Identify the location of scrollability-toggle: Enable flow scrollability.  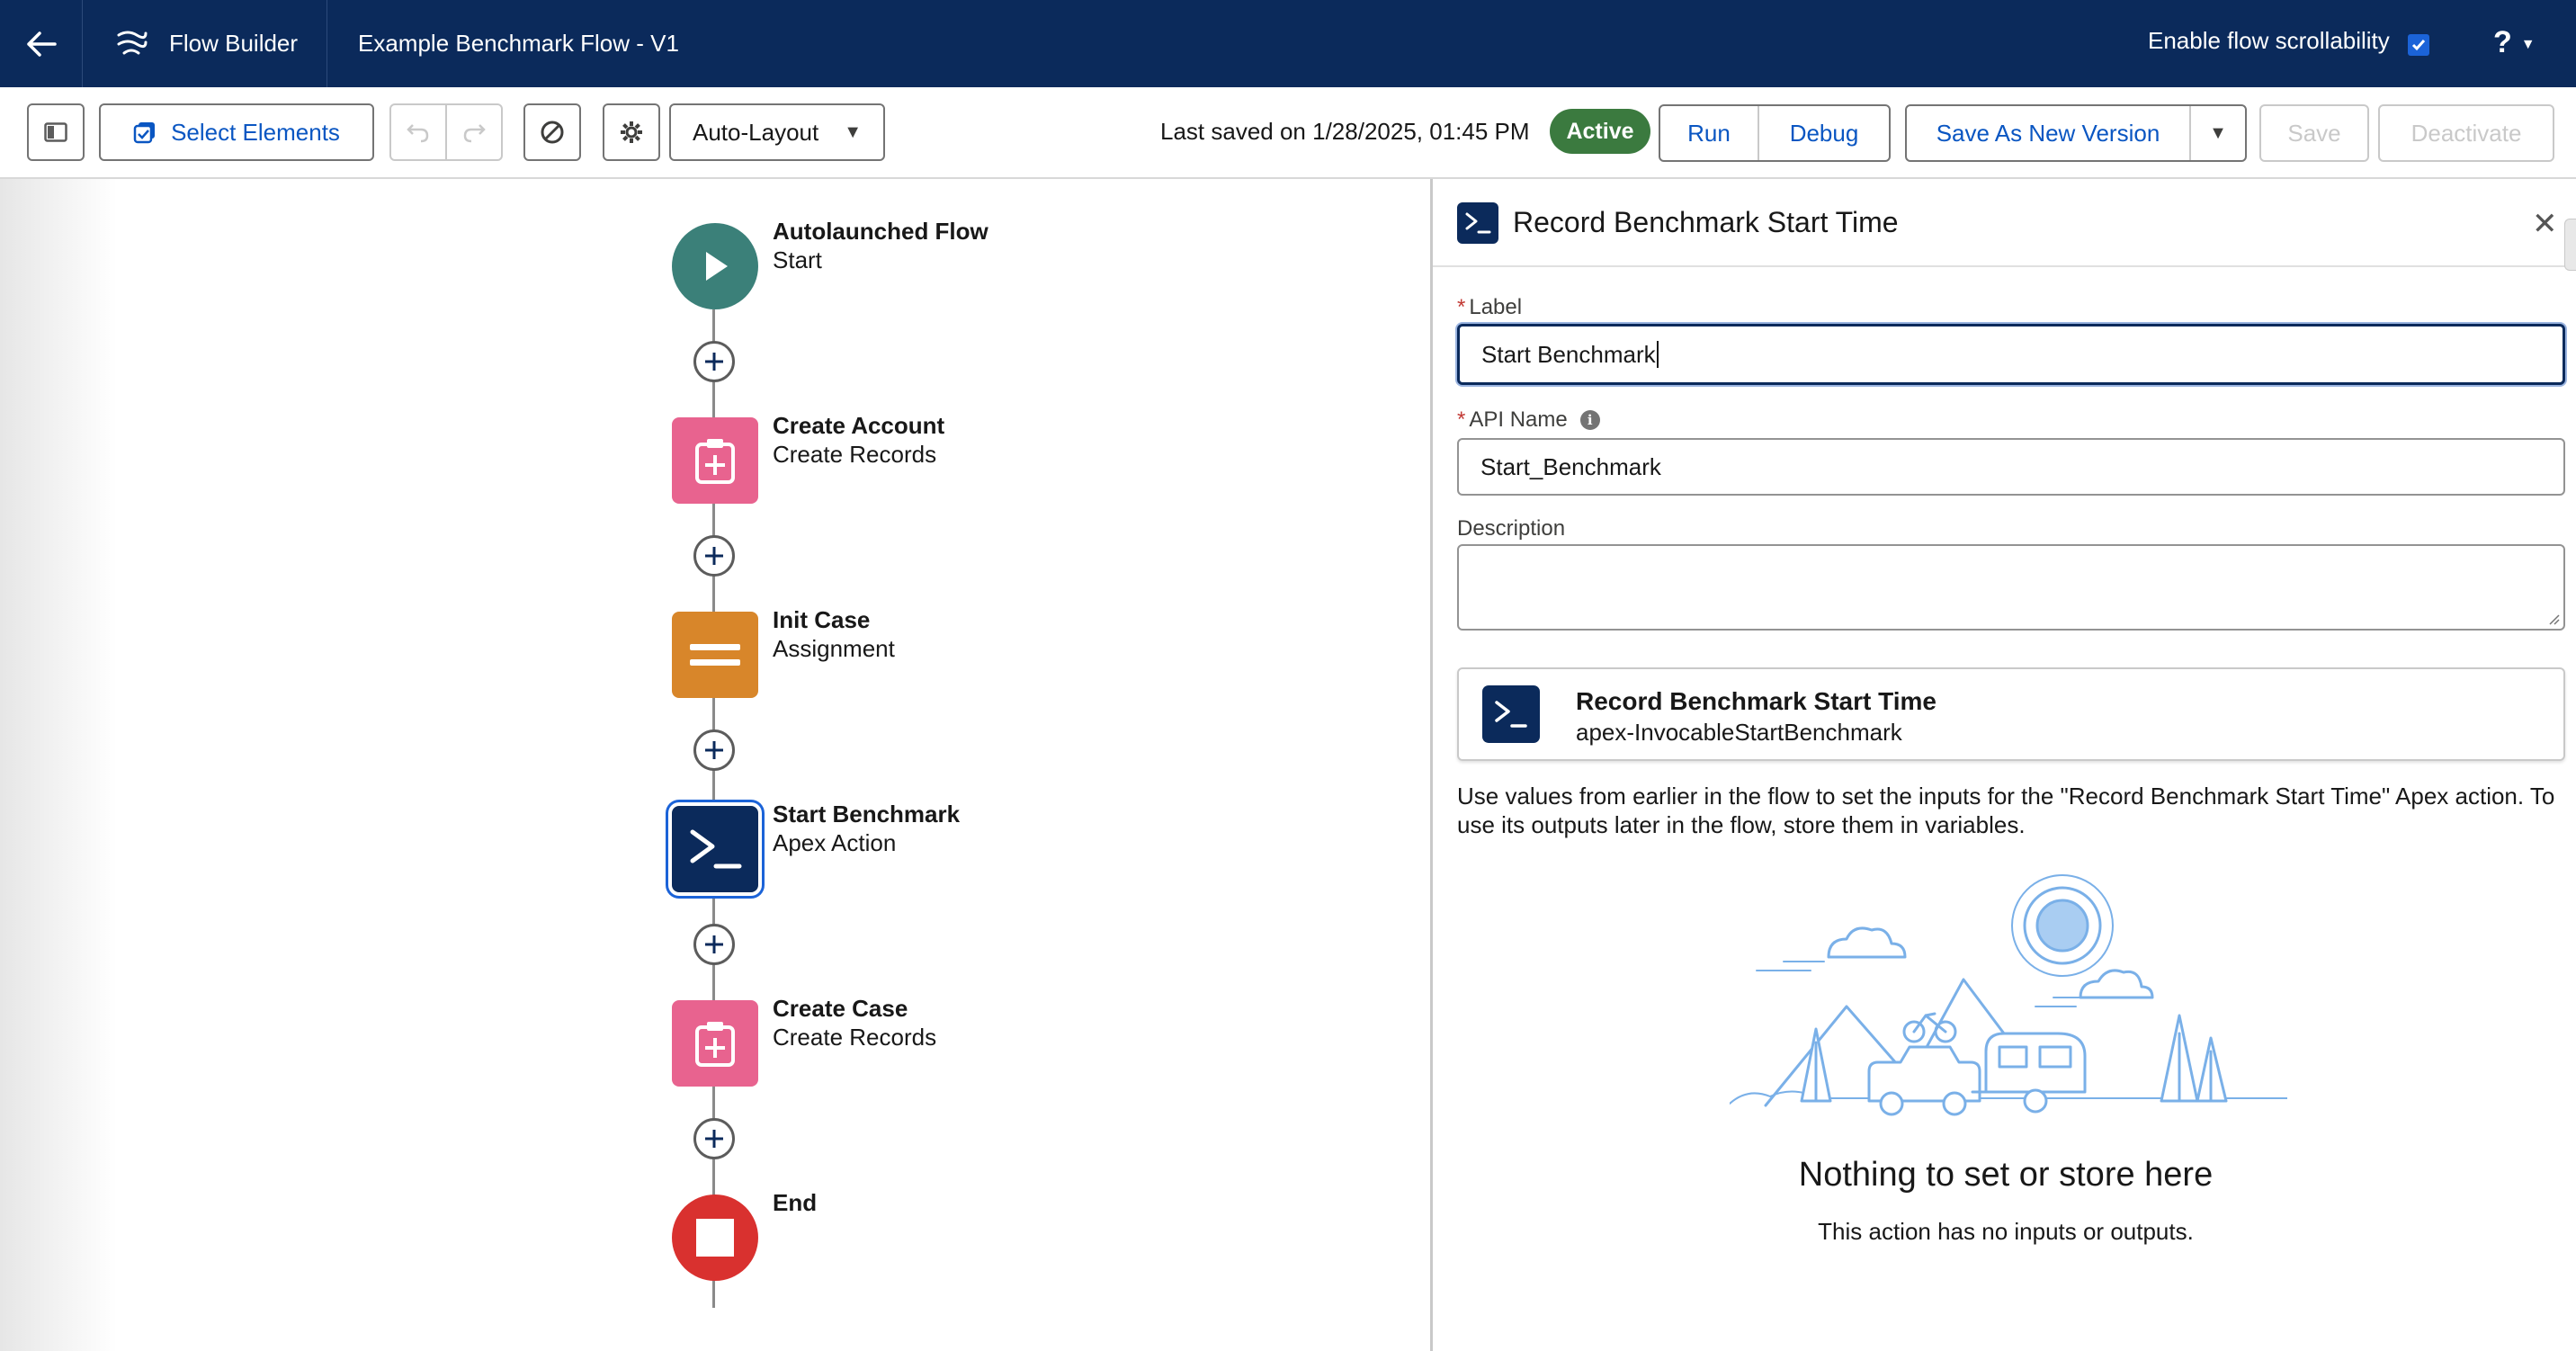
(2288, 41).